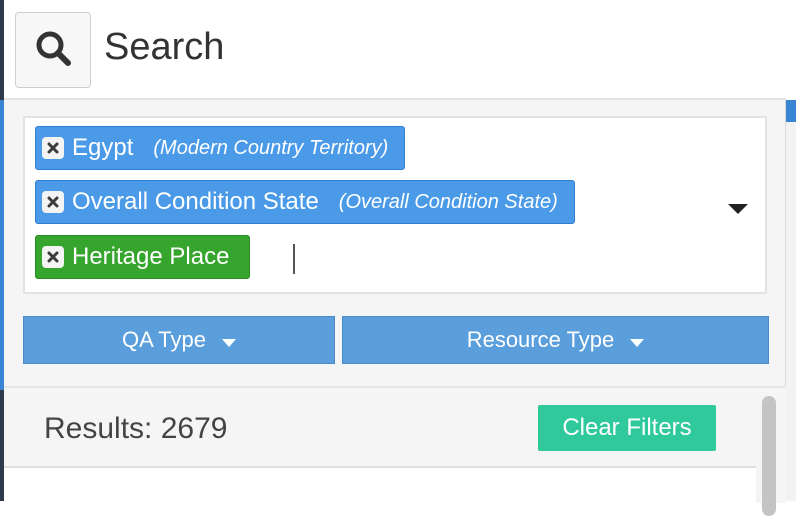 This screenshot has width=796, height=516. Describe the element at coordinates (103, 147) in the screenshot. I see `tag-label: Egypt` at that location.